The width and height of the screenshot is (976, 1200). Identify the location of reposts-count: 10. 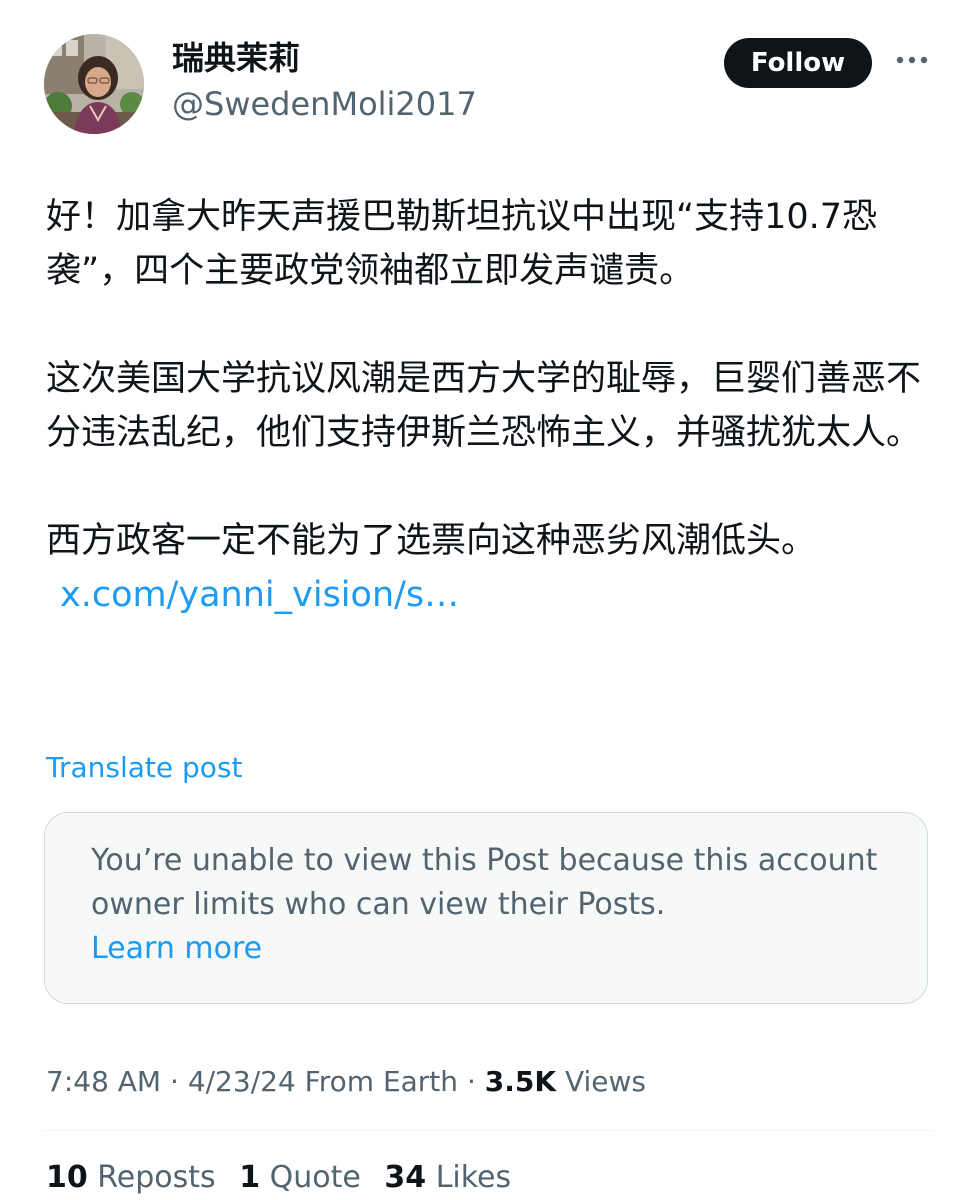
(67, 1177).